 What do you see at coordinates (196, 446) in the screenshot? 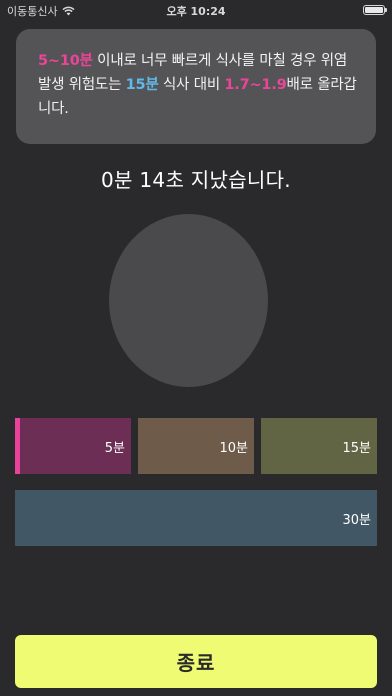
I see `segment-10min: 10분` at bounding box center [196, 446].